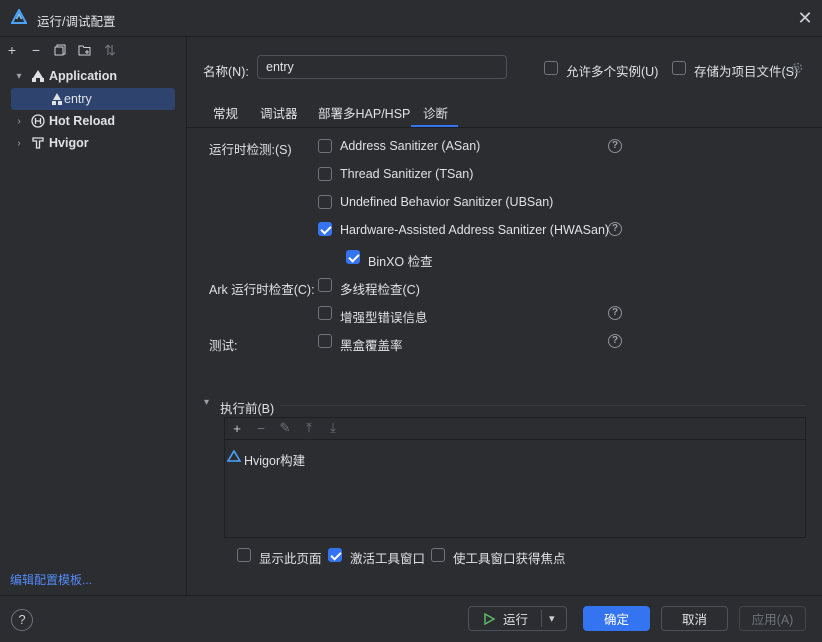 Image resolution: width=822 pixels, height=642 pixels. What do you see at coordinates (186, 316) in the screenshot?
I see `panel-divider` at bounding box center [186, 316].